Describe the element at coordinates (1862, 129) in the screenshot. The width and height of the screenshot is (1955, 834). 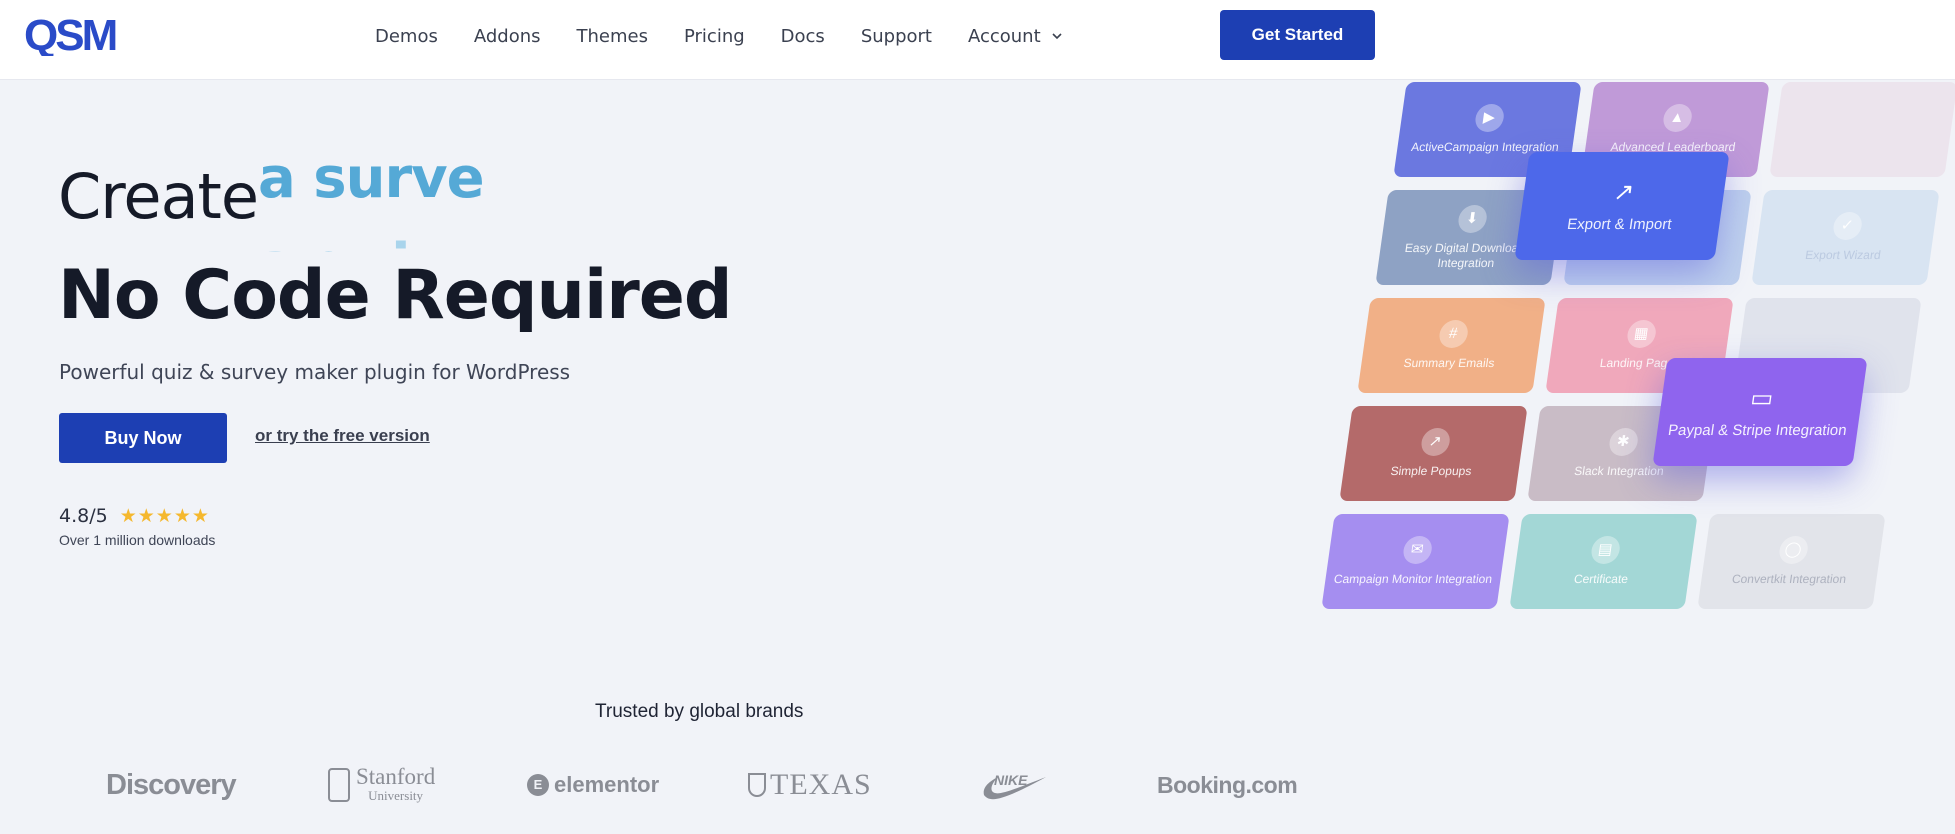
I see `tile-faded-top-right` at that location.